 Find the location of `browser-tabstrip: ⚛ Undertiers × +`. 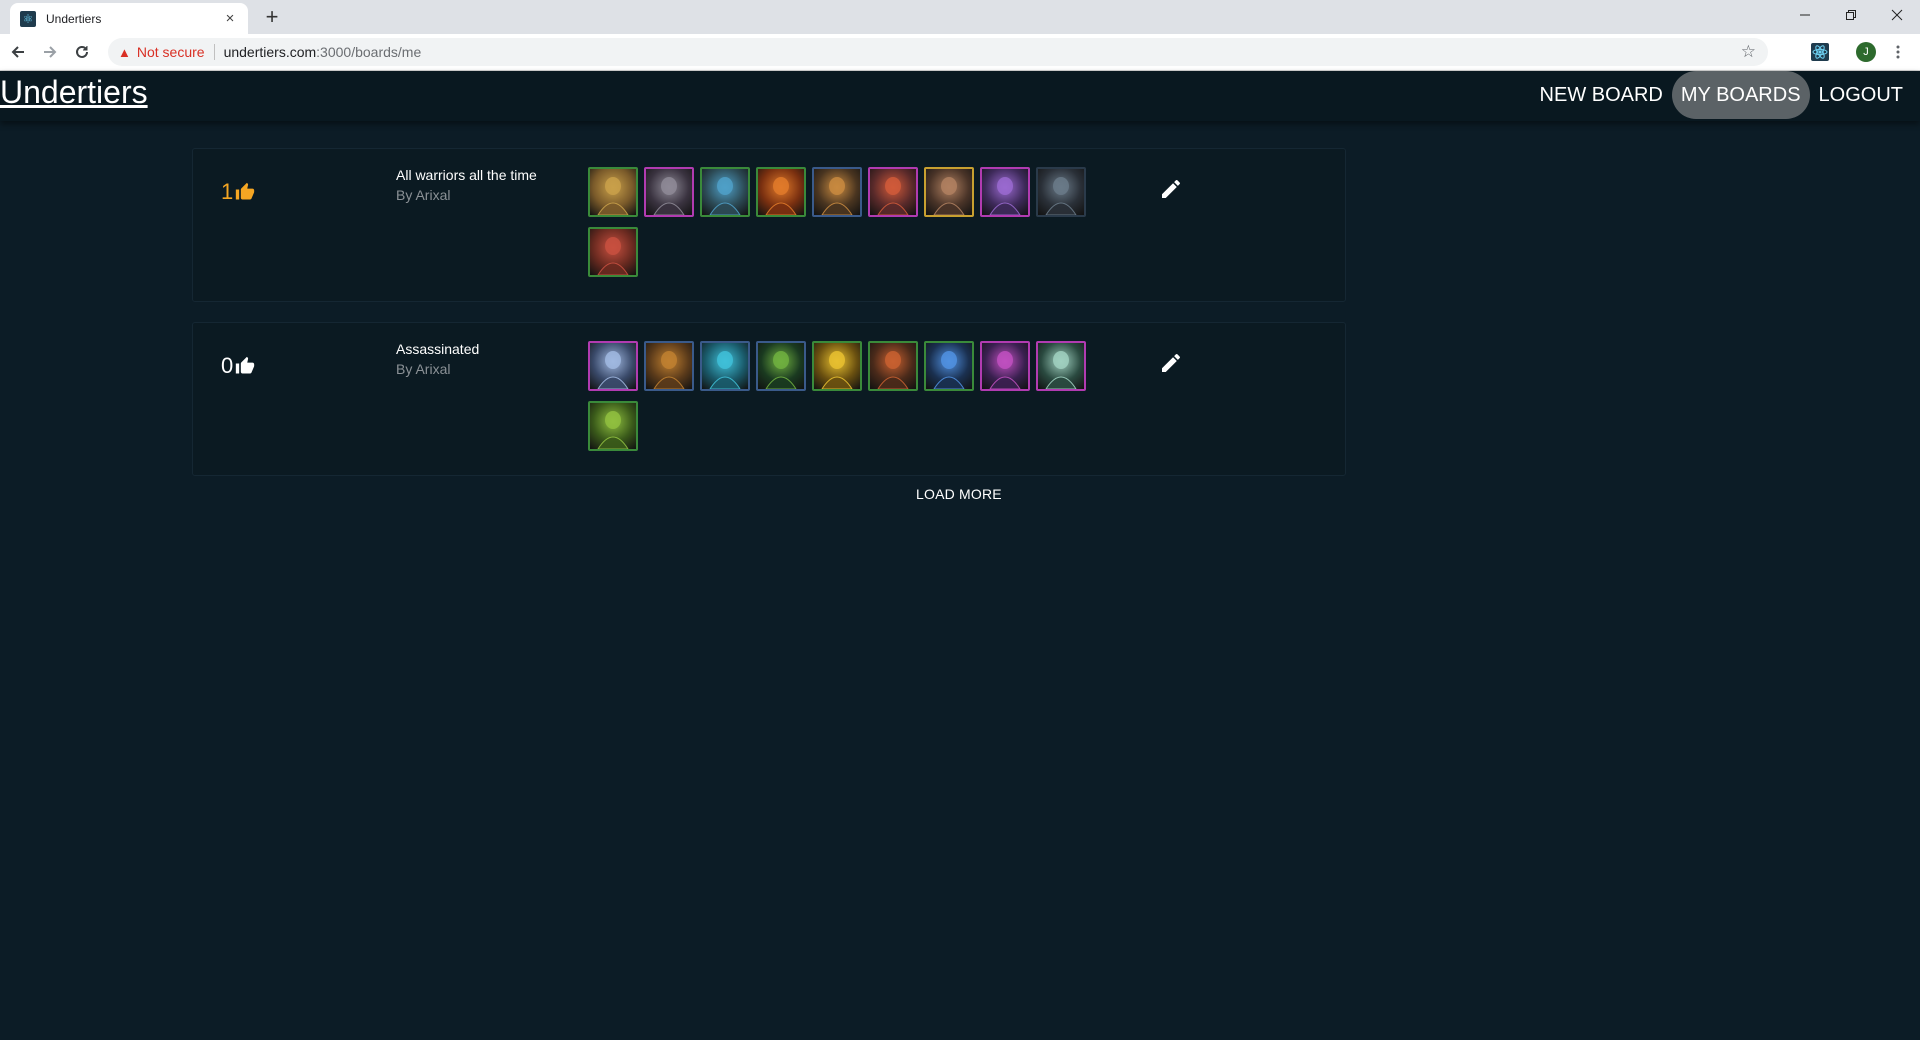

browser-tabstrip: ⚛ Undertiers × + is located at coordinates (960, 17).